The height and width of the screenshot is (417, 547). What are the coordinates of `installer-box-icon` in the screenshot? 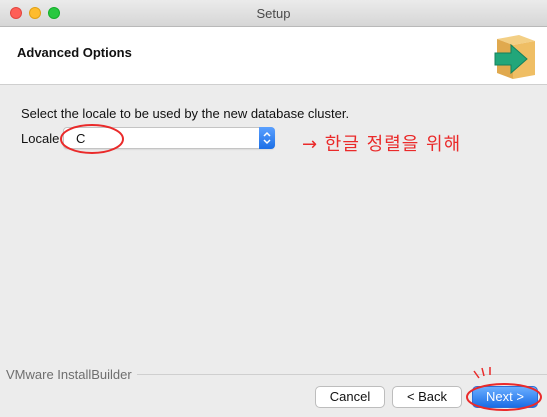 It's located at (514, 57).